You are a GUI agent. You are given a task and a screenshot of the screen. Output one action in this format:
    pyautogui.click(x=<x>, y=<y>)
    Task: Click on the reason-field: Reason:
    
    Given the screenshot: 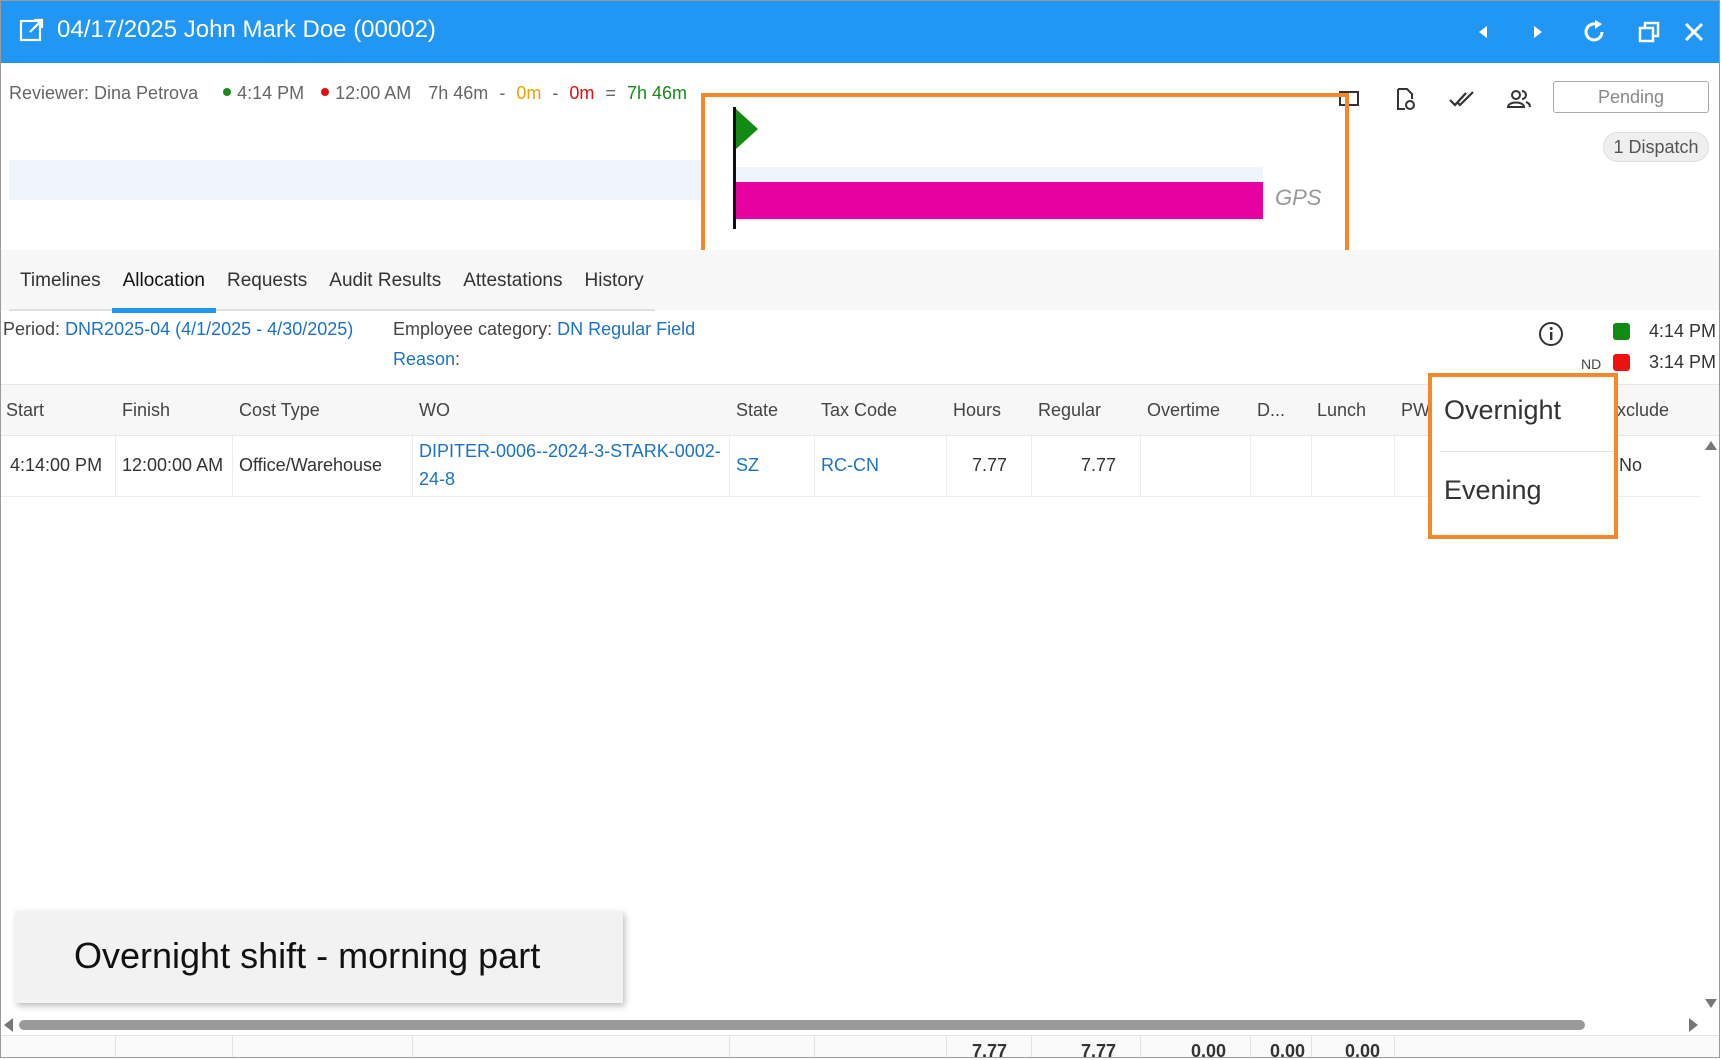 What is the action you would take?
    pyautogui.click(x=426, y=359)
    